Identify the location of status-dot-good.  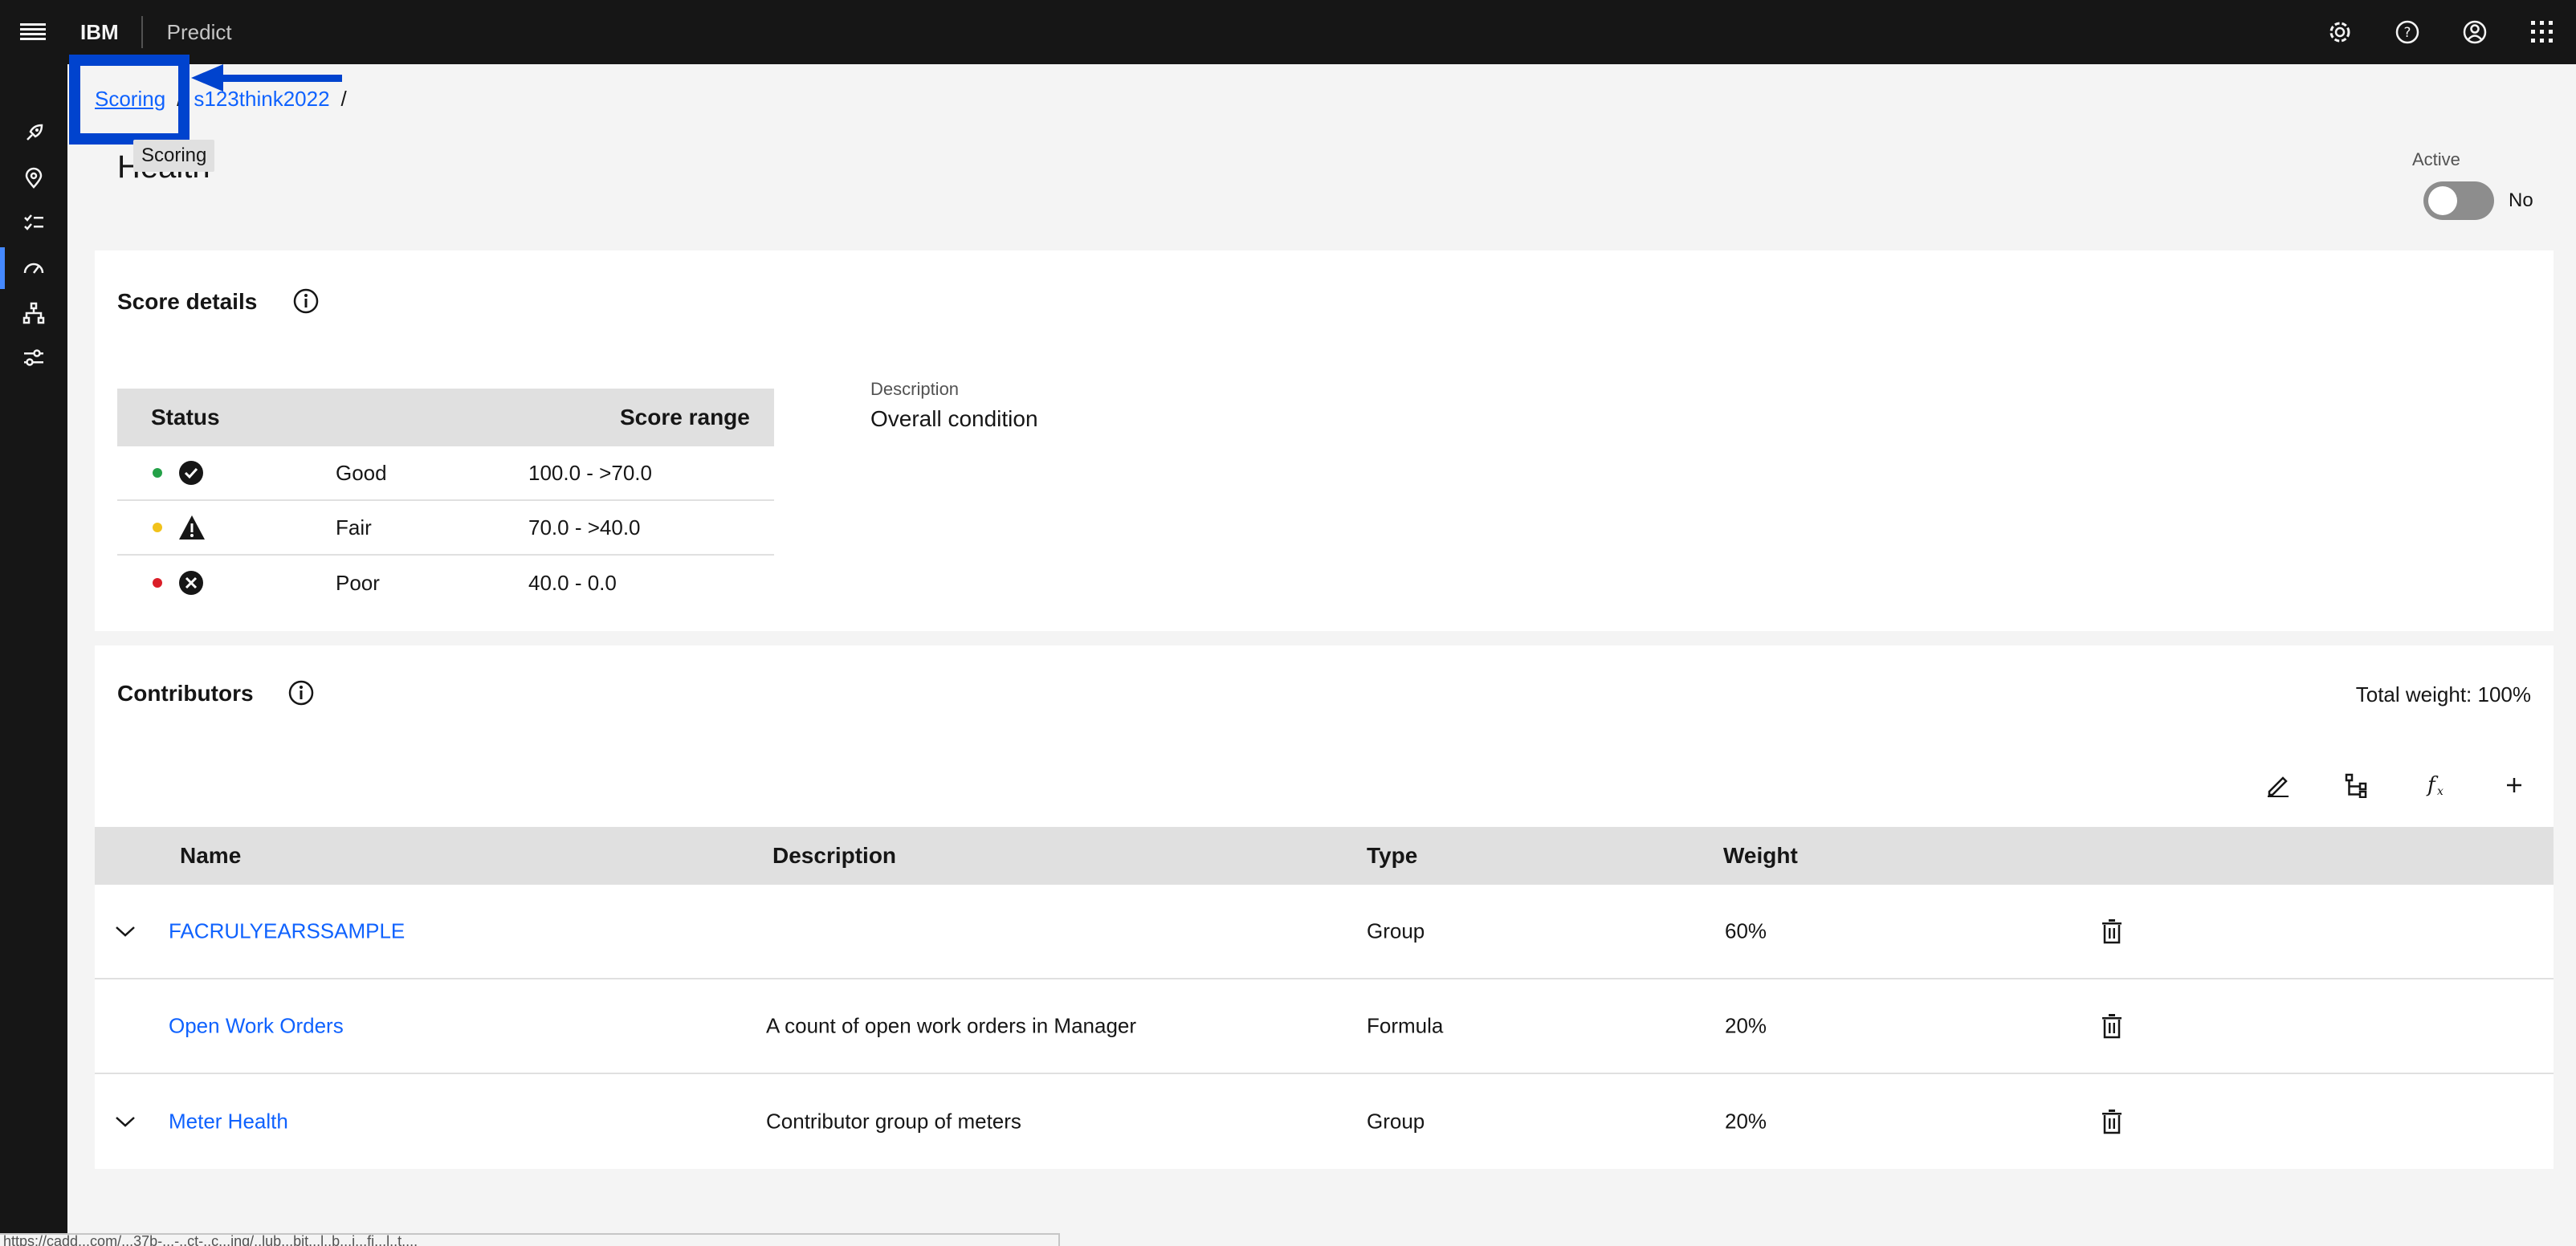
(157, 473).